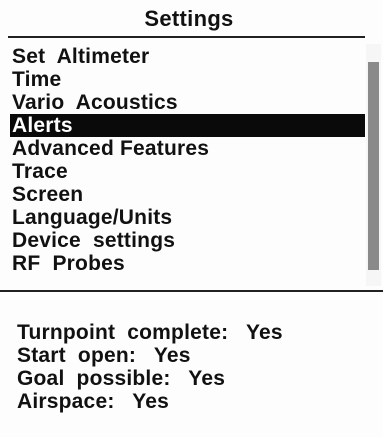 This screenshot has width=383, height=437. I want to click on alert-label: Start open:, so click(77, 355).